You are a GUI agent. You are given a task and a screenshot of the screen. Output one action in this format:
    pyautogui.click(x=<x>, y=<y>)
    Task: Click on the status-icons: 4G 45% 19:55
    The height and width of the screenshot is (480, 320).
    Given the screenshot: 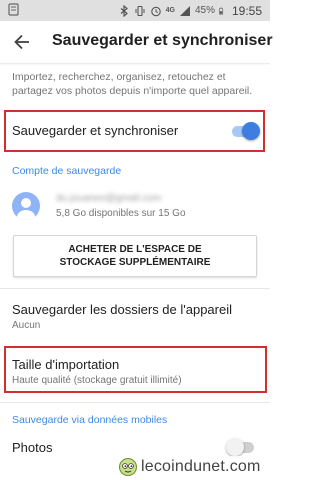 What is the action you would take?
    pyautogui.click(x=190, y=10)
    